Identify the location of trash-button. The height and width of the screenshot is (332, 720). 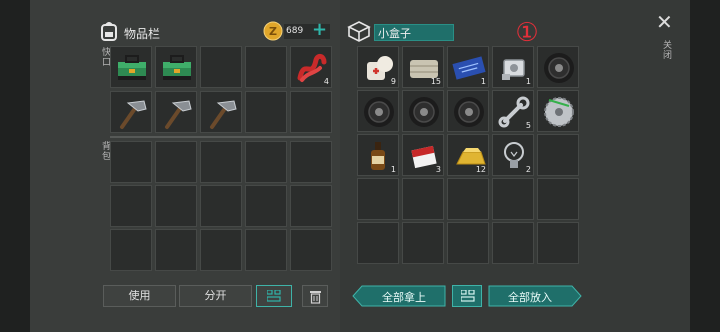
(315, 296).